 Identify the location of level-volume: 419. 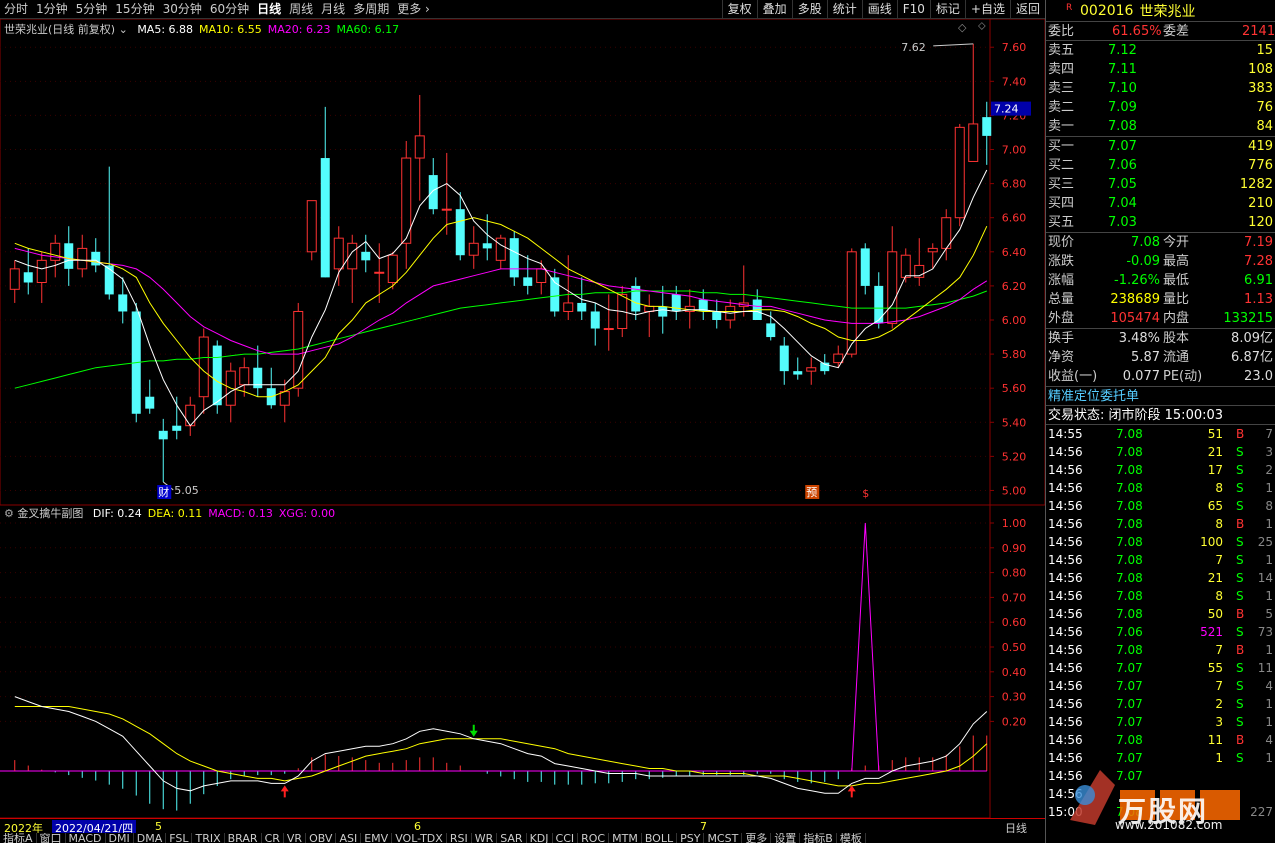
(1260, 146).